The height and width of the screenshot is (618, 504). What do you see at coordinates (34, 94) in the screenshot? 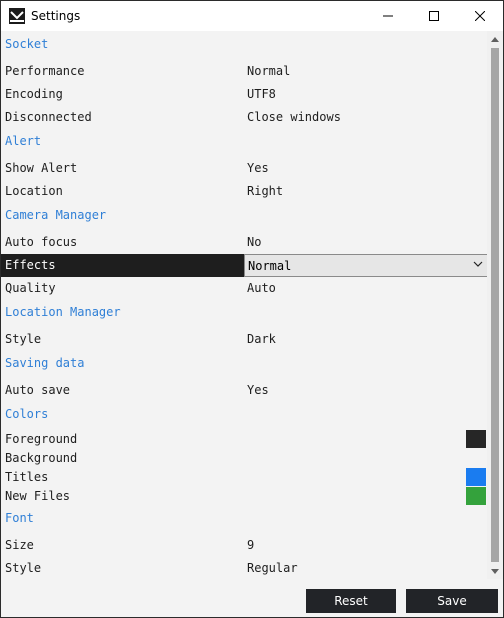
I see `row-label: Encoding` at bounding box center [34, 94].